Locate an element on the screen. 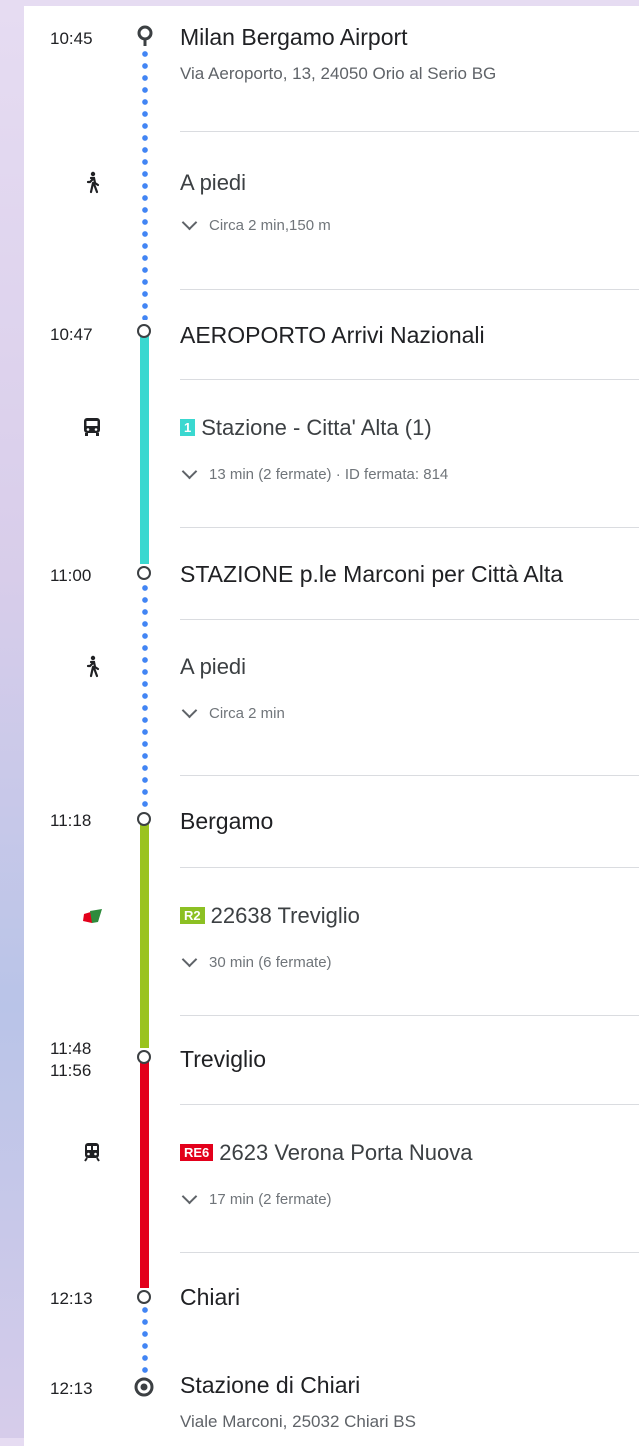  stop-1-name: AEROPORTO Arrivi Nazionali is located at coordinates (332, 335).